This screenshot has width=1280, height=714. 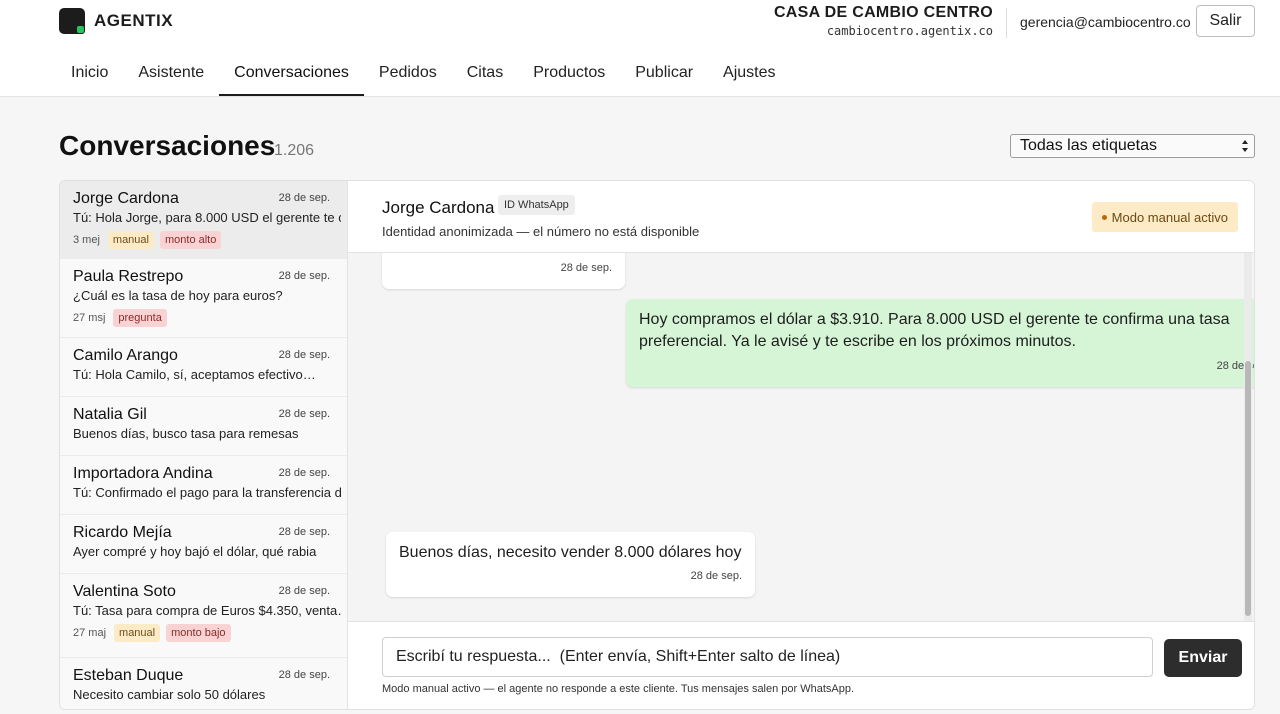 I want to click on tag-badge: monto alto, so click(x=190, y=240).